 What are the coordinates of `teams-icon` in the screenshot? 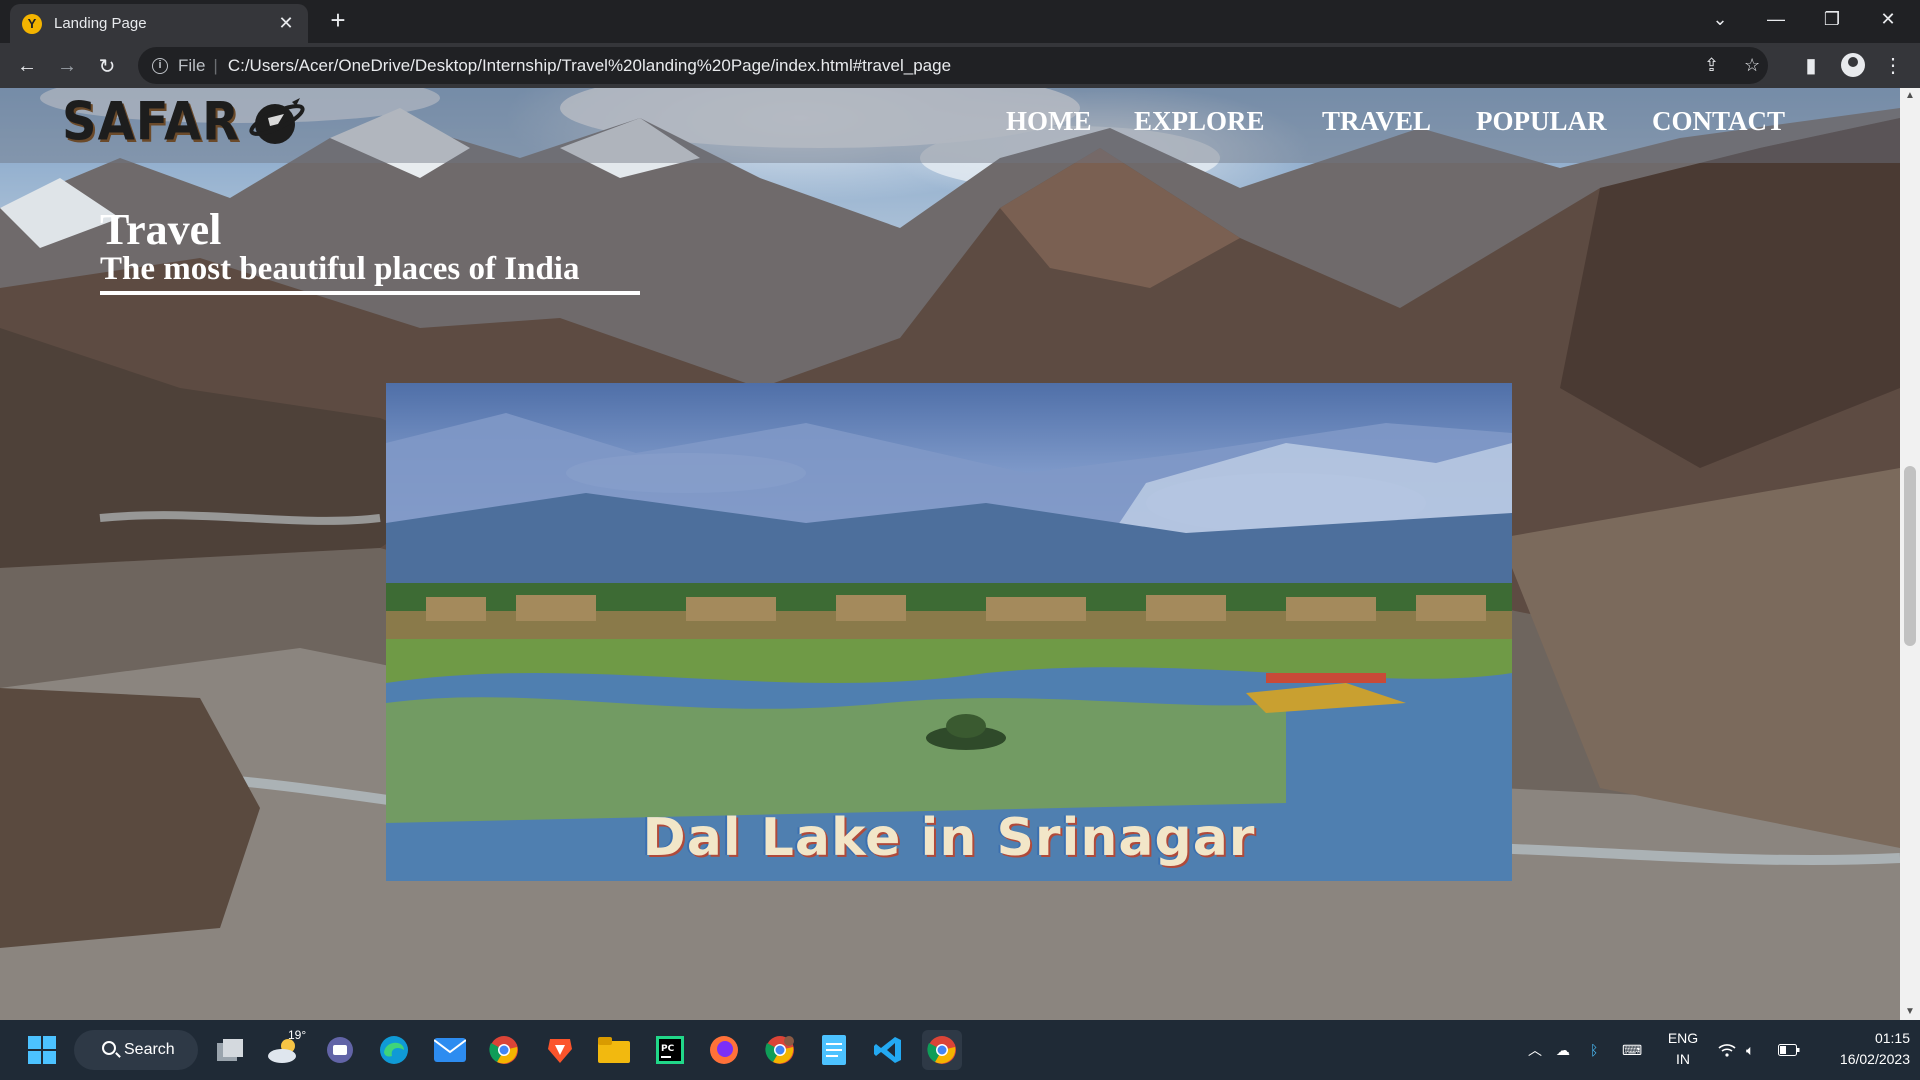 It's located at (340, 1050).